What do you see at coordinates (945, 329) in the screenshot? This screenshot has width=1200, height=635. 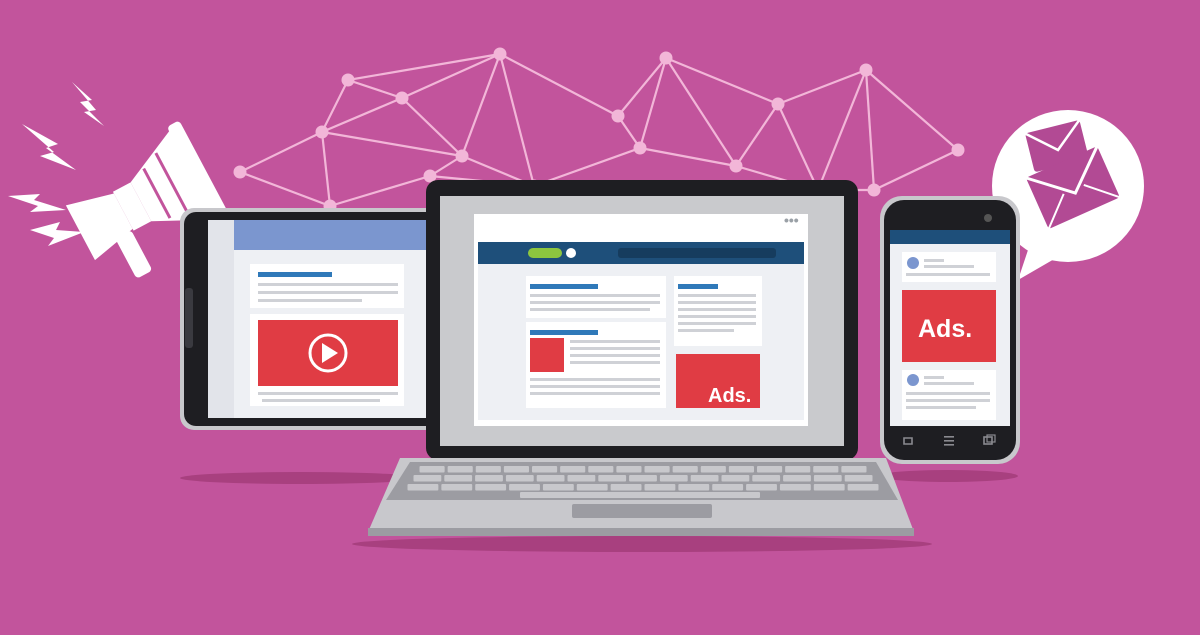 I see `phone-ad-label: Ads.` at bounding box center [945, 329].